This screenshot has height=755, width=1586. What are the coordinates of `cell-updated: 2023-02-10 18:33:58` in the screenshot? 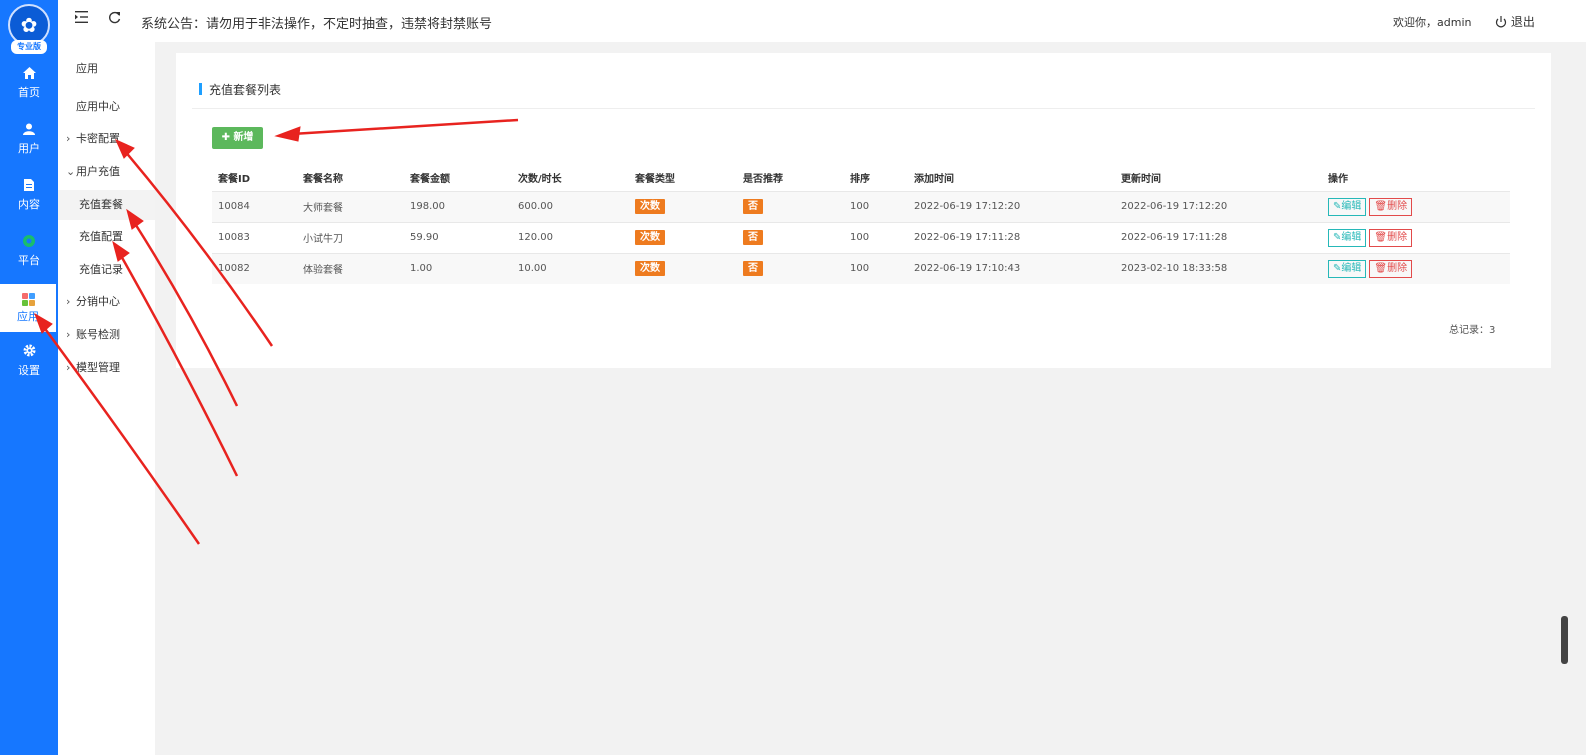 It's located at (1218, 268).